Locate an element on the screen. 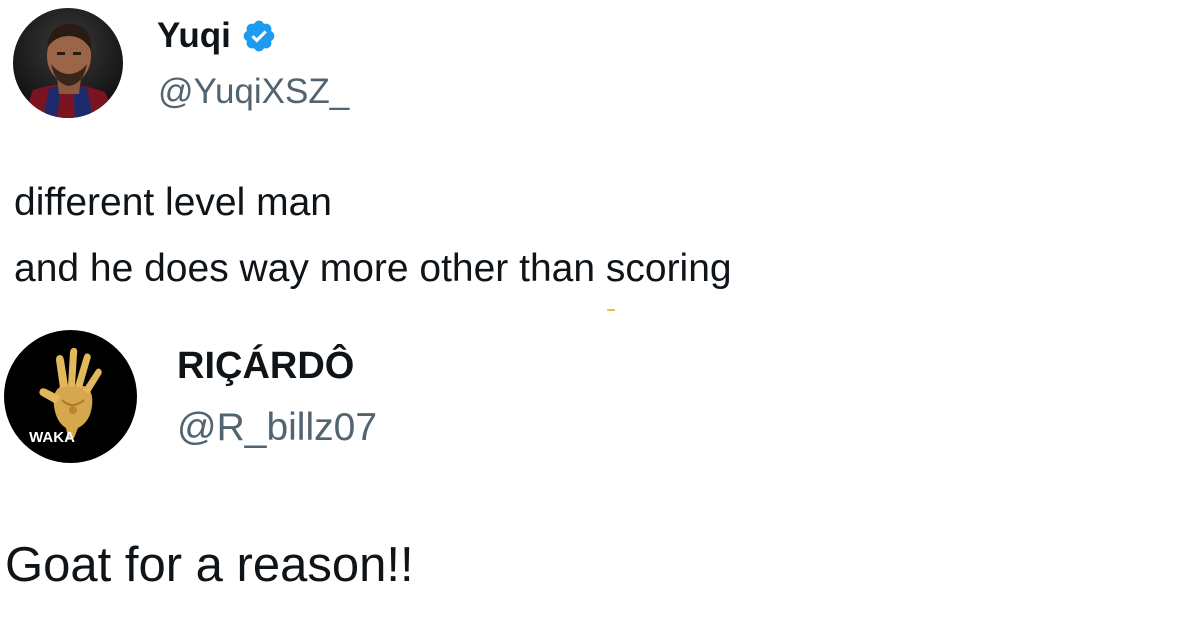 The height and width of the screenshot is (628, 1200). display-name: Yuqi is located at coordinates (217, 36).